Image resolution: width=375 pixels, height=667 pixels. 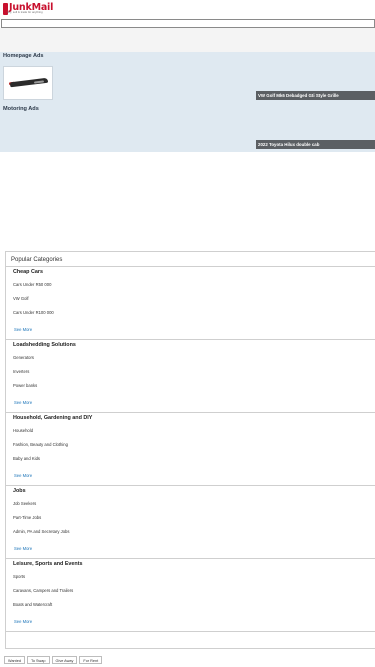 What do you see at coordinates (188, 27) in the screenshot?
I see `search-bar` at bounding box center [188, 27].